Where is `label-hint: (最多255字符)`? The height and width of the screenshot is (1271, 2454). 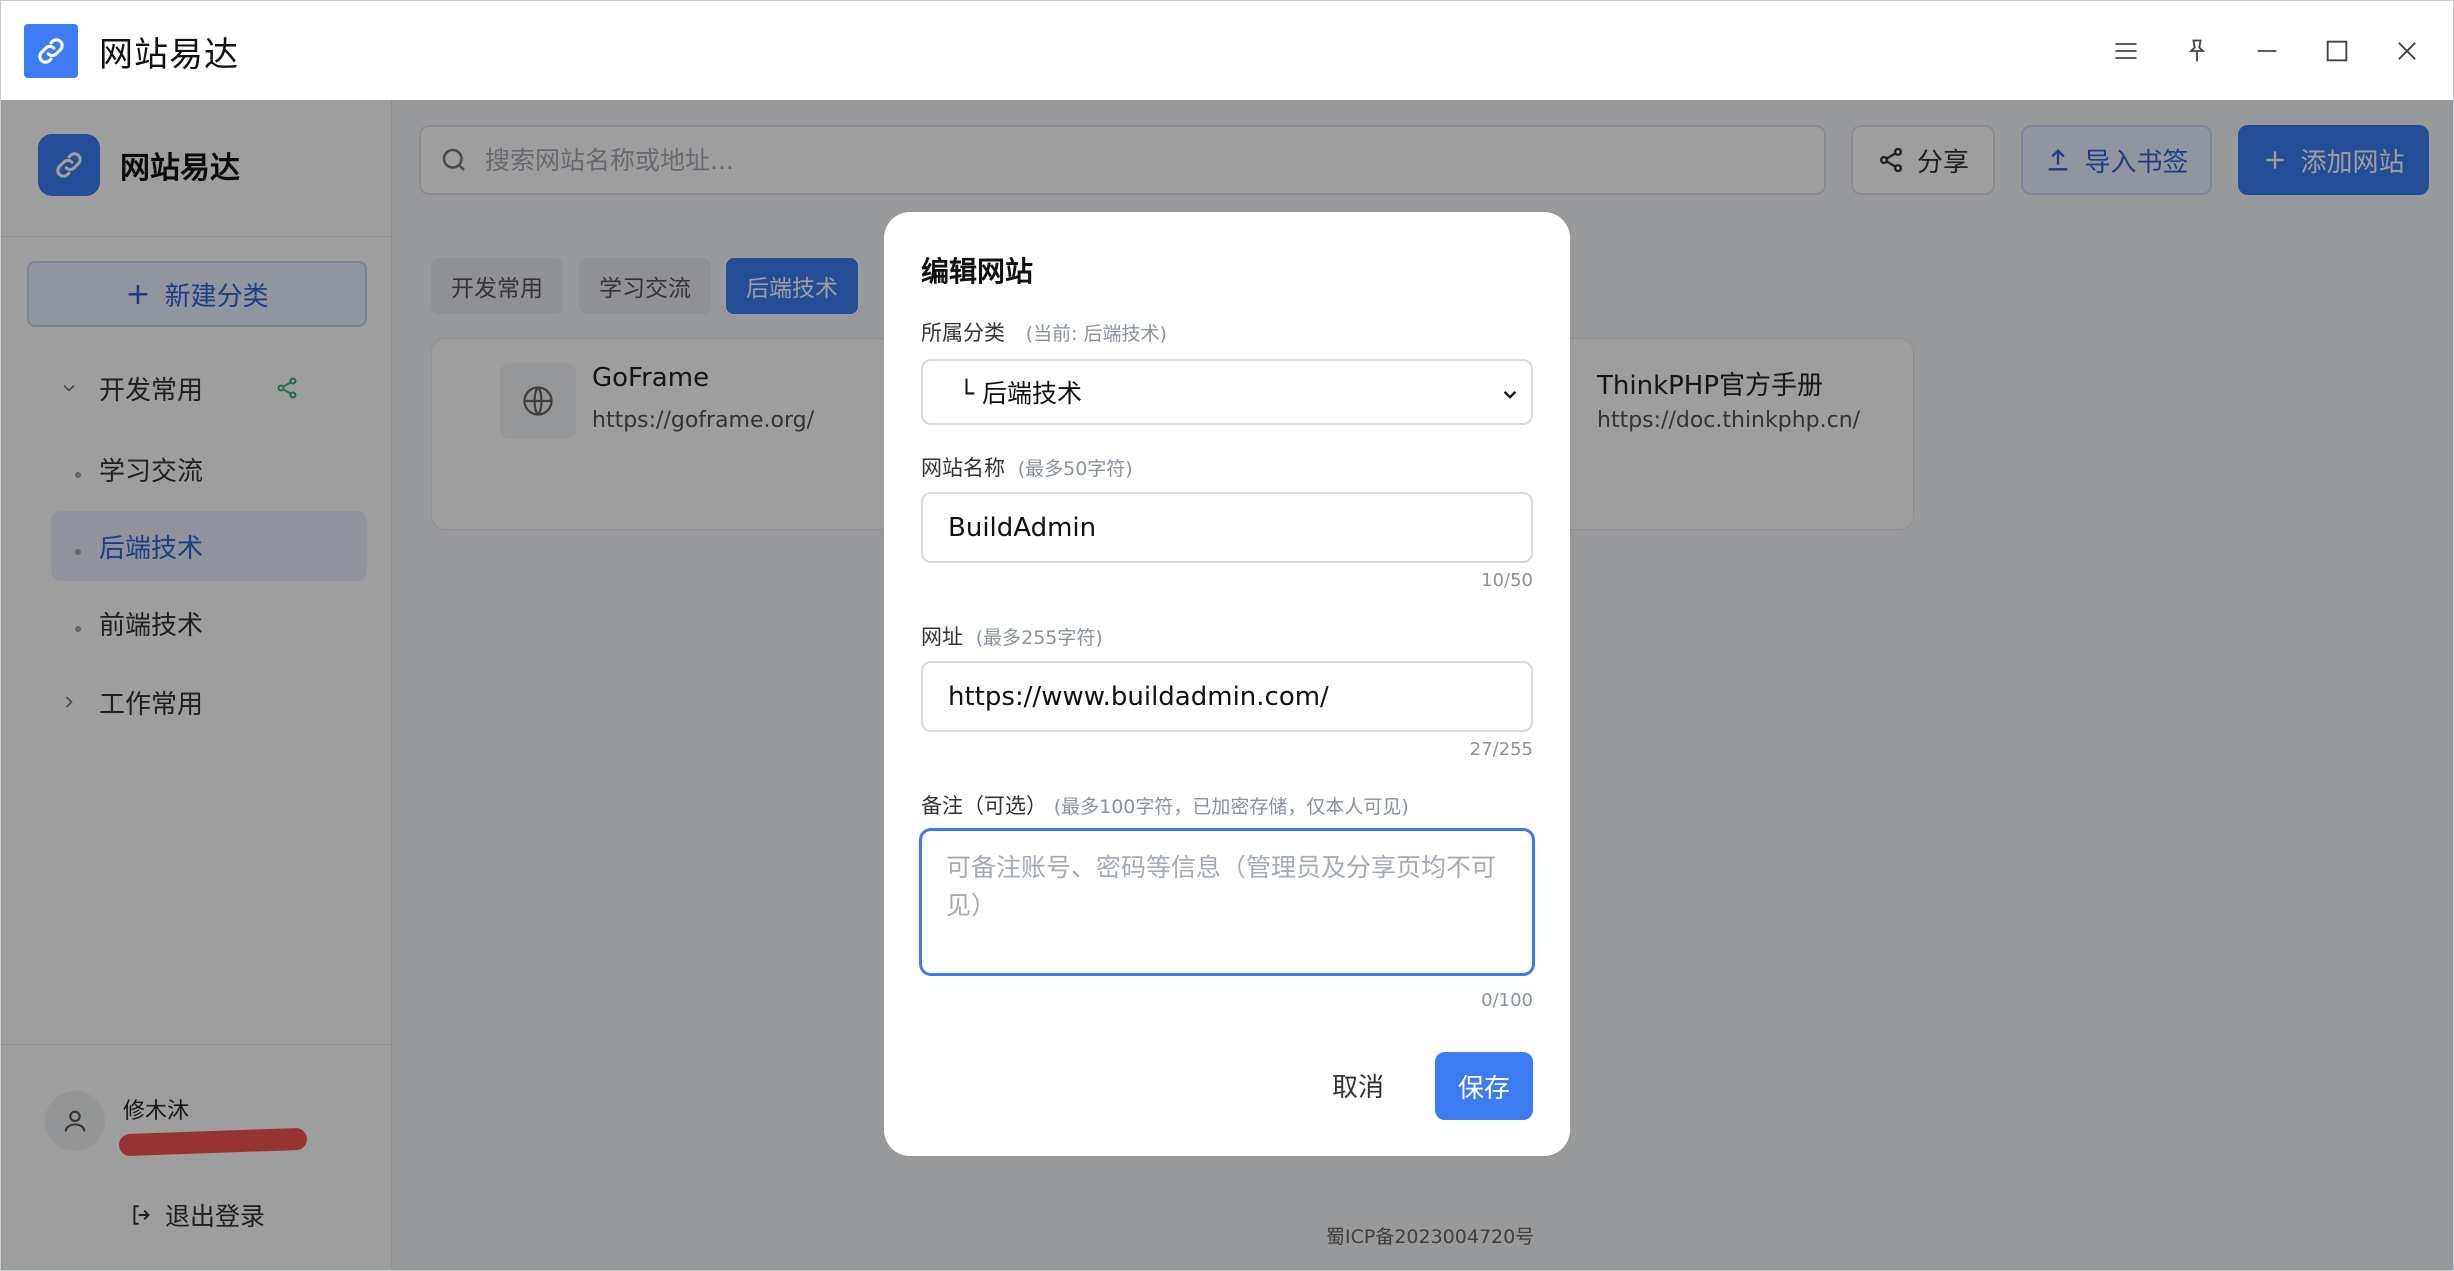
label-hint: (最多255字符) is located at coordinates (1039, 638).